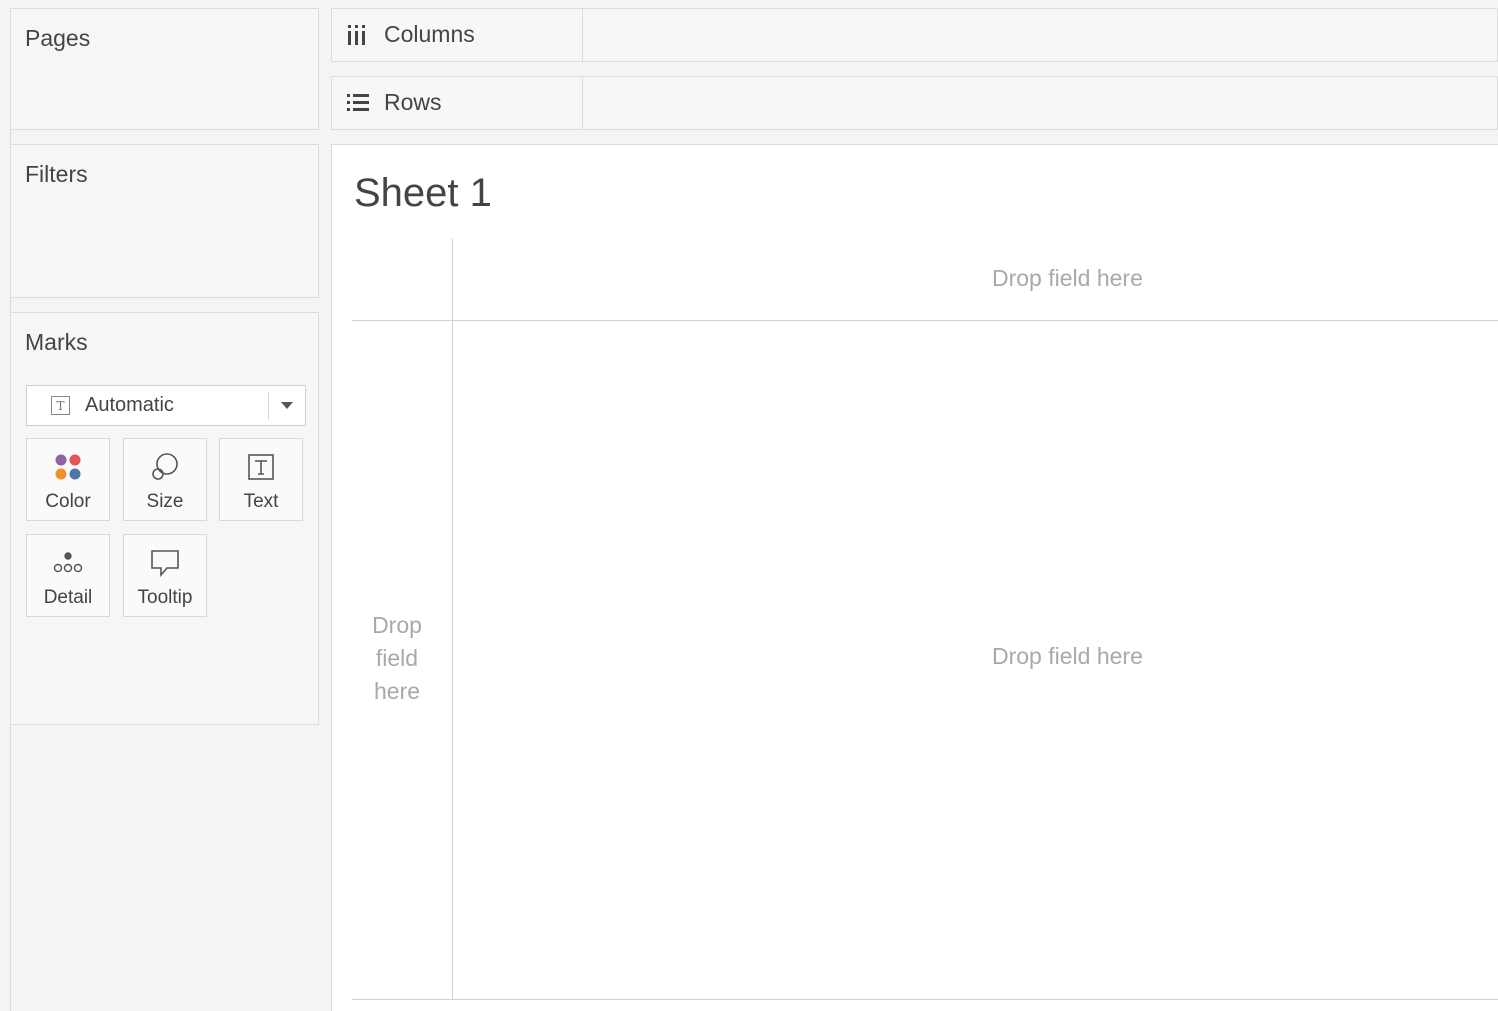 Image resolution: width=1498 pixels, height=1011 pixels. I want to click on tooltip-button: Tooltip, so click(165, 575).